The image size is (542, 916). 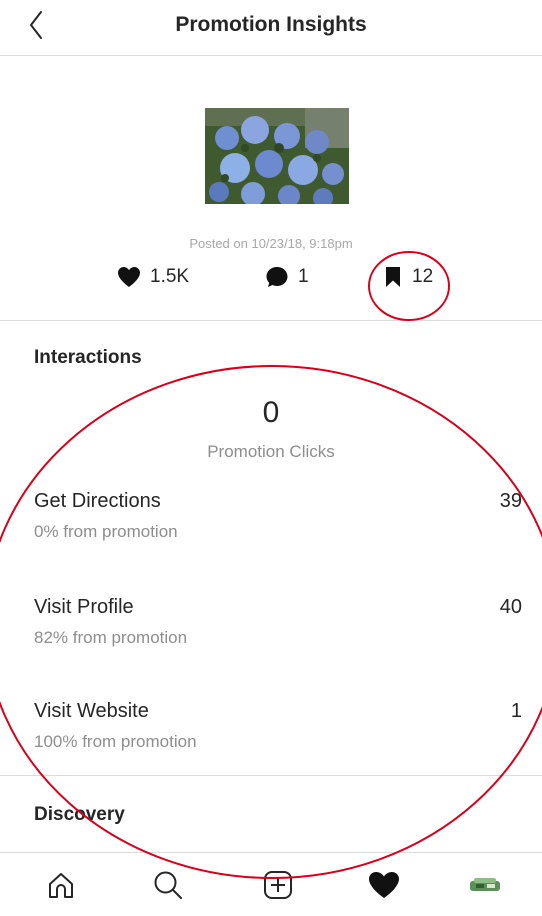 What do you see at coordinates (423, 276) in the screenshot?
I see `saves-count: 12` at bounding box center [423, 276].